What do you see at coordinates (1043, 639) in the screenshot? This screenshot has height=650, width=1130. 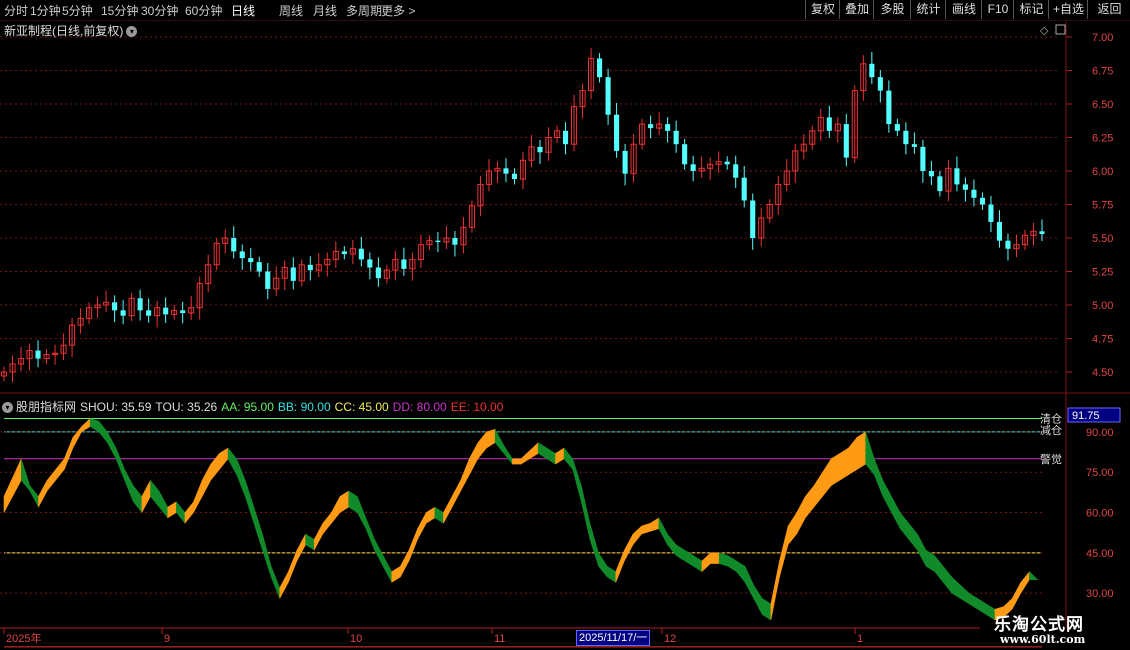 I see `watermark-url: www.60lt.com` at bounding box center [1043, 639].